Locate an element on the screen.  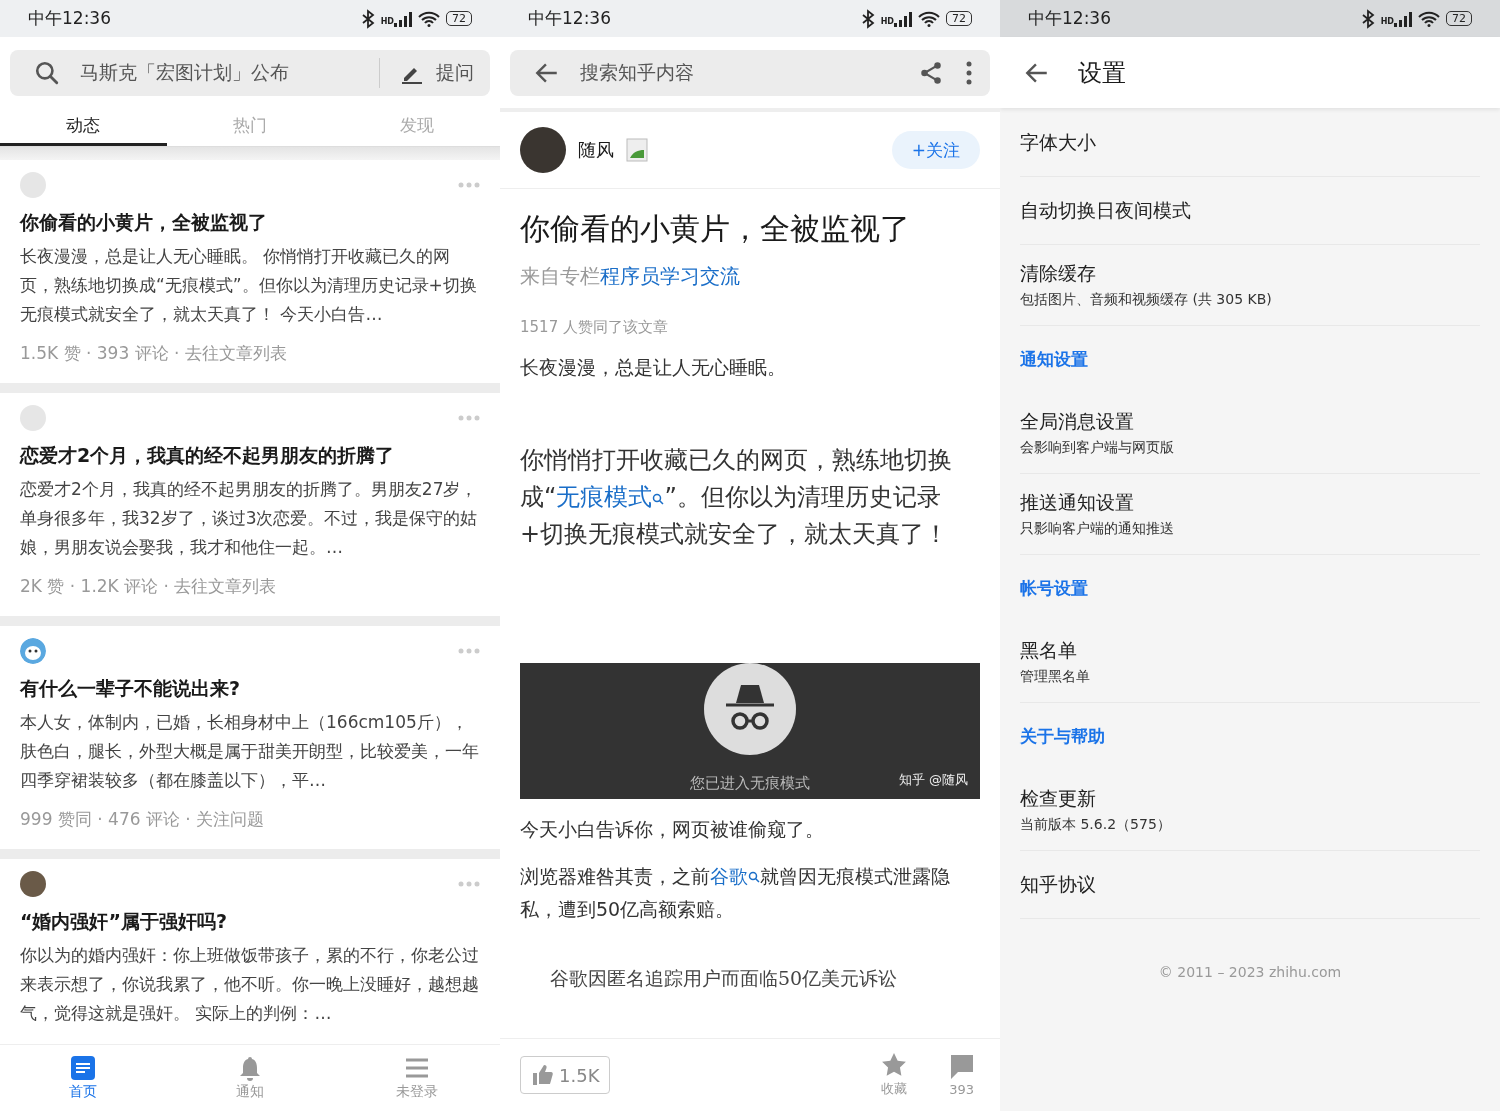
column-link: 程序员学习交流 is located at coordinates (670, 276).